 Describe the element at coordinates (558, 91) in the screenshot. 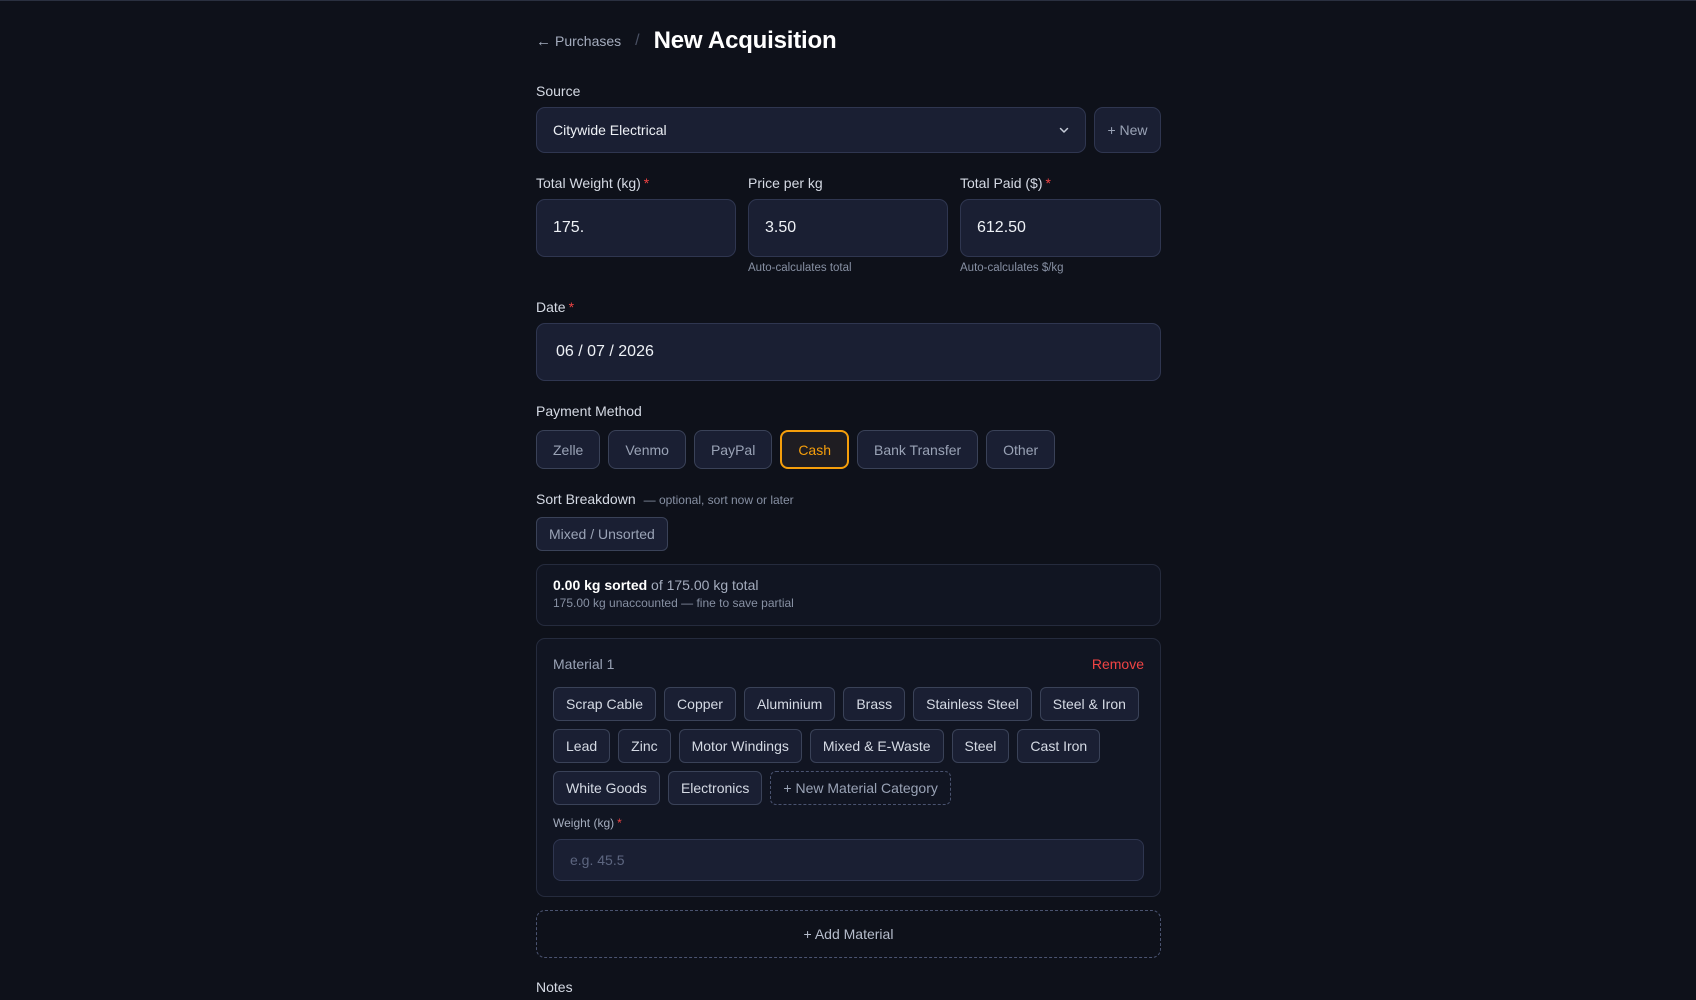

I see `source-label: Source` at that location.